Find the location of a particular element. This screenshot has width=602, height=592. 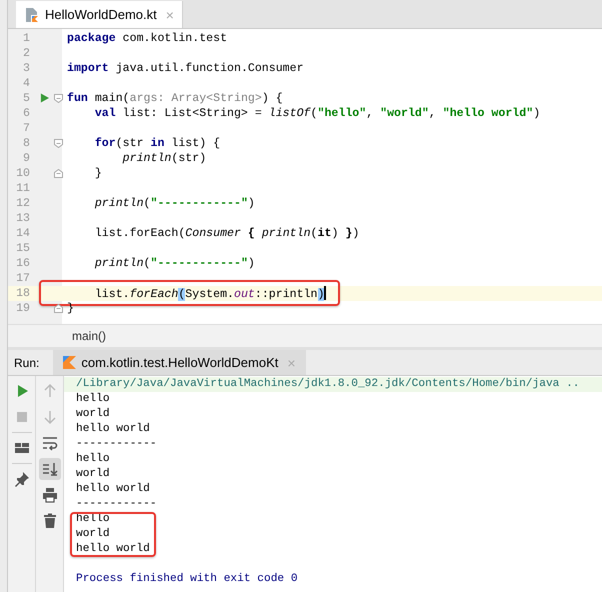

pin-icon is located at coordinates (22, 479).